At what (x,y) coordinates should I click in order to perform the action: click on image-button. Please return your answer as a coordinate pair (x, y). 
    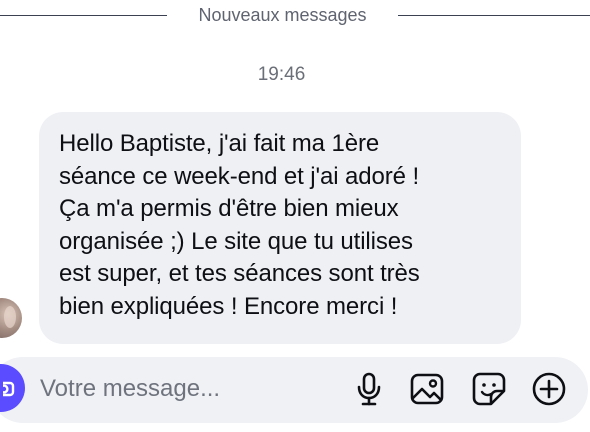
    Looking at the image, I should click on (427, 389).